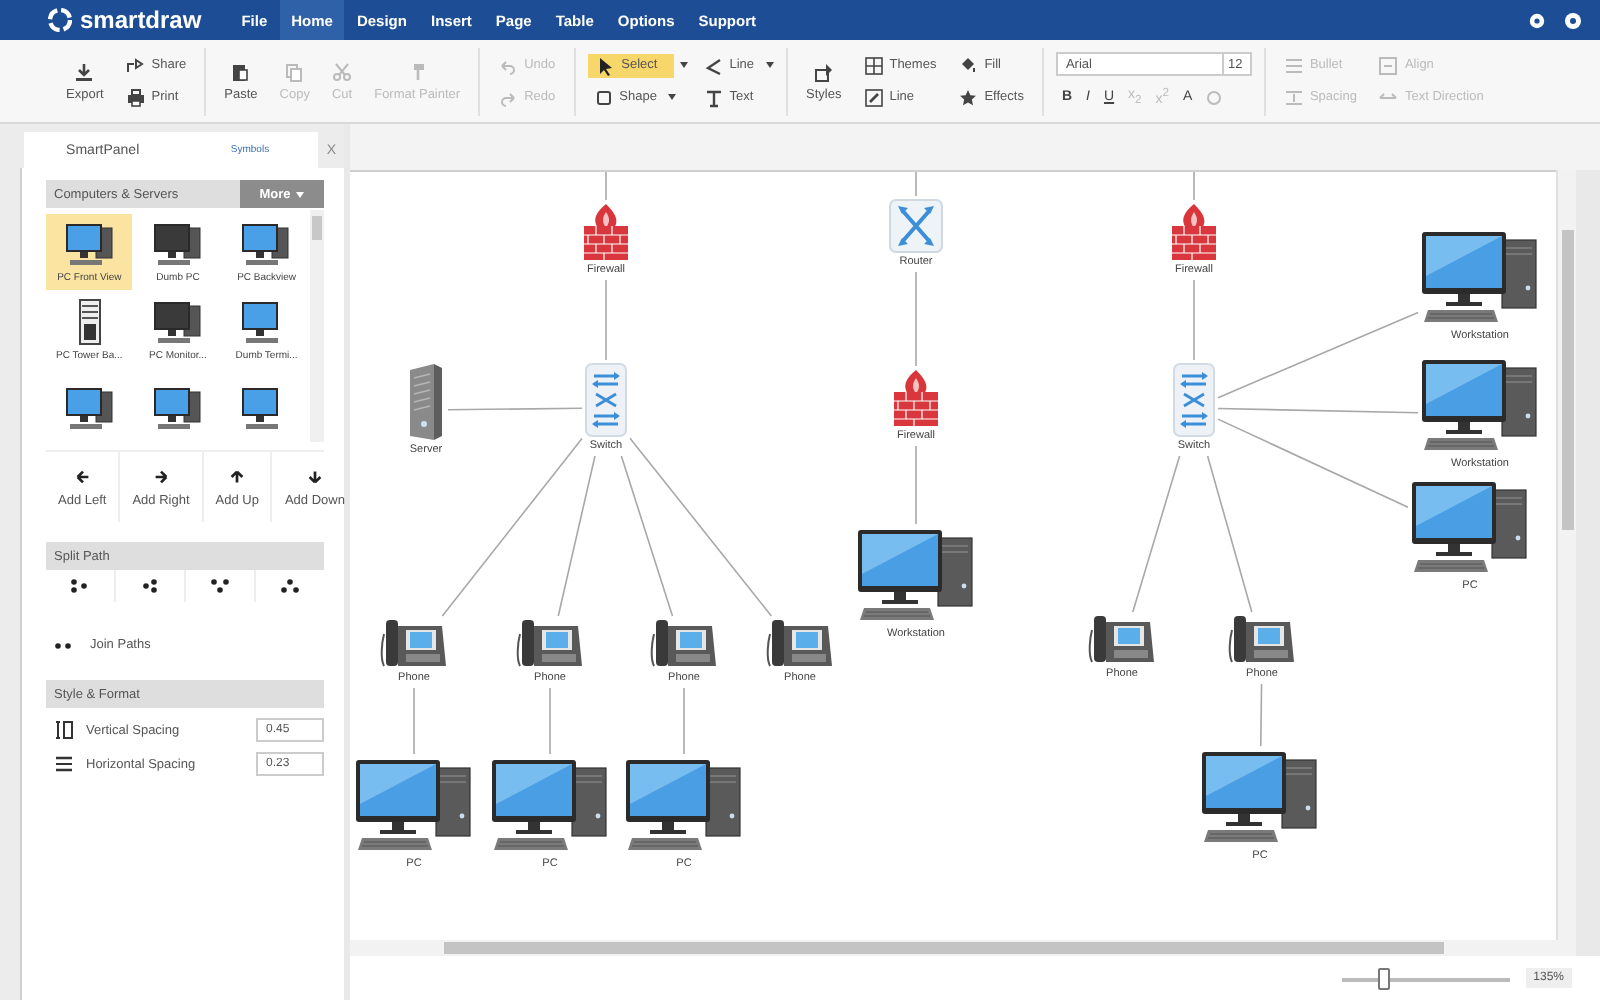  What do you see at coordinates (342, 71) in the screenshot?
I see `scissors-icon` at bounding box center [342, 71].